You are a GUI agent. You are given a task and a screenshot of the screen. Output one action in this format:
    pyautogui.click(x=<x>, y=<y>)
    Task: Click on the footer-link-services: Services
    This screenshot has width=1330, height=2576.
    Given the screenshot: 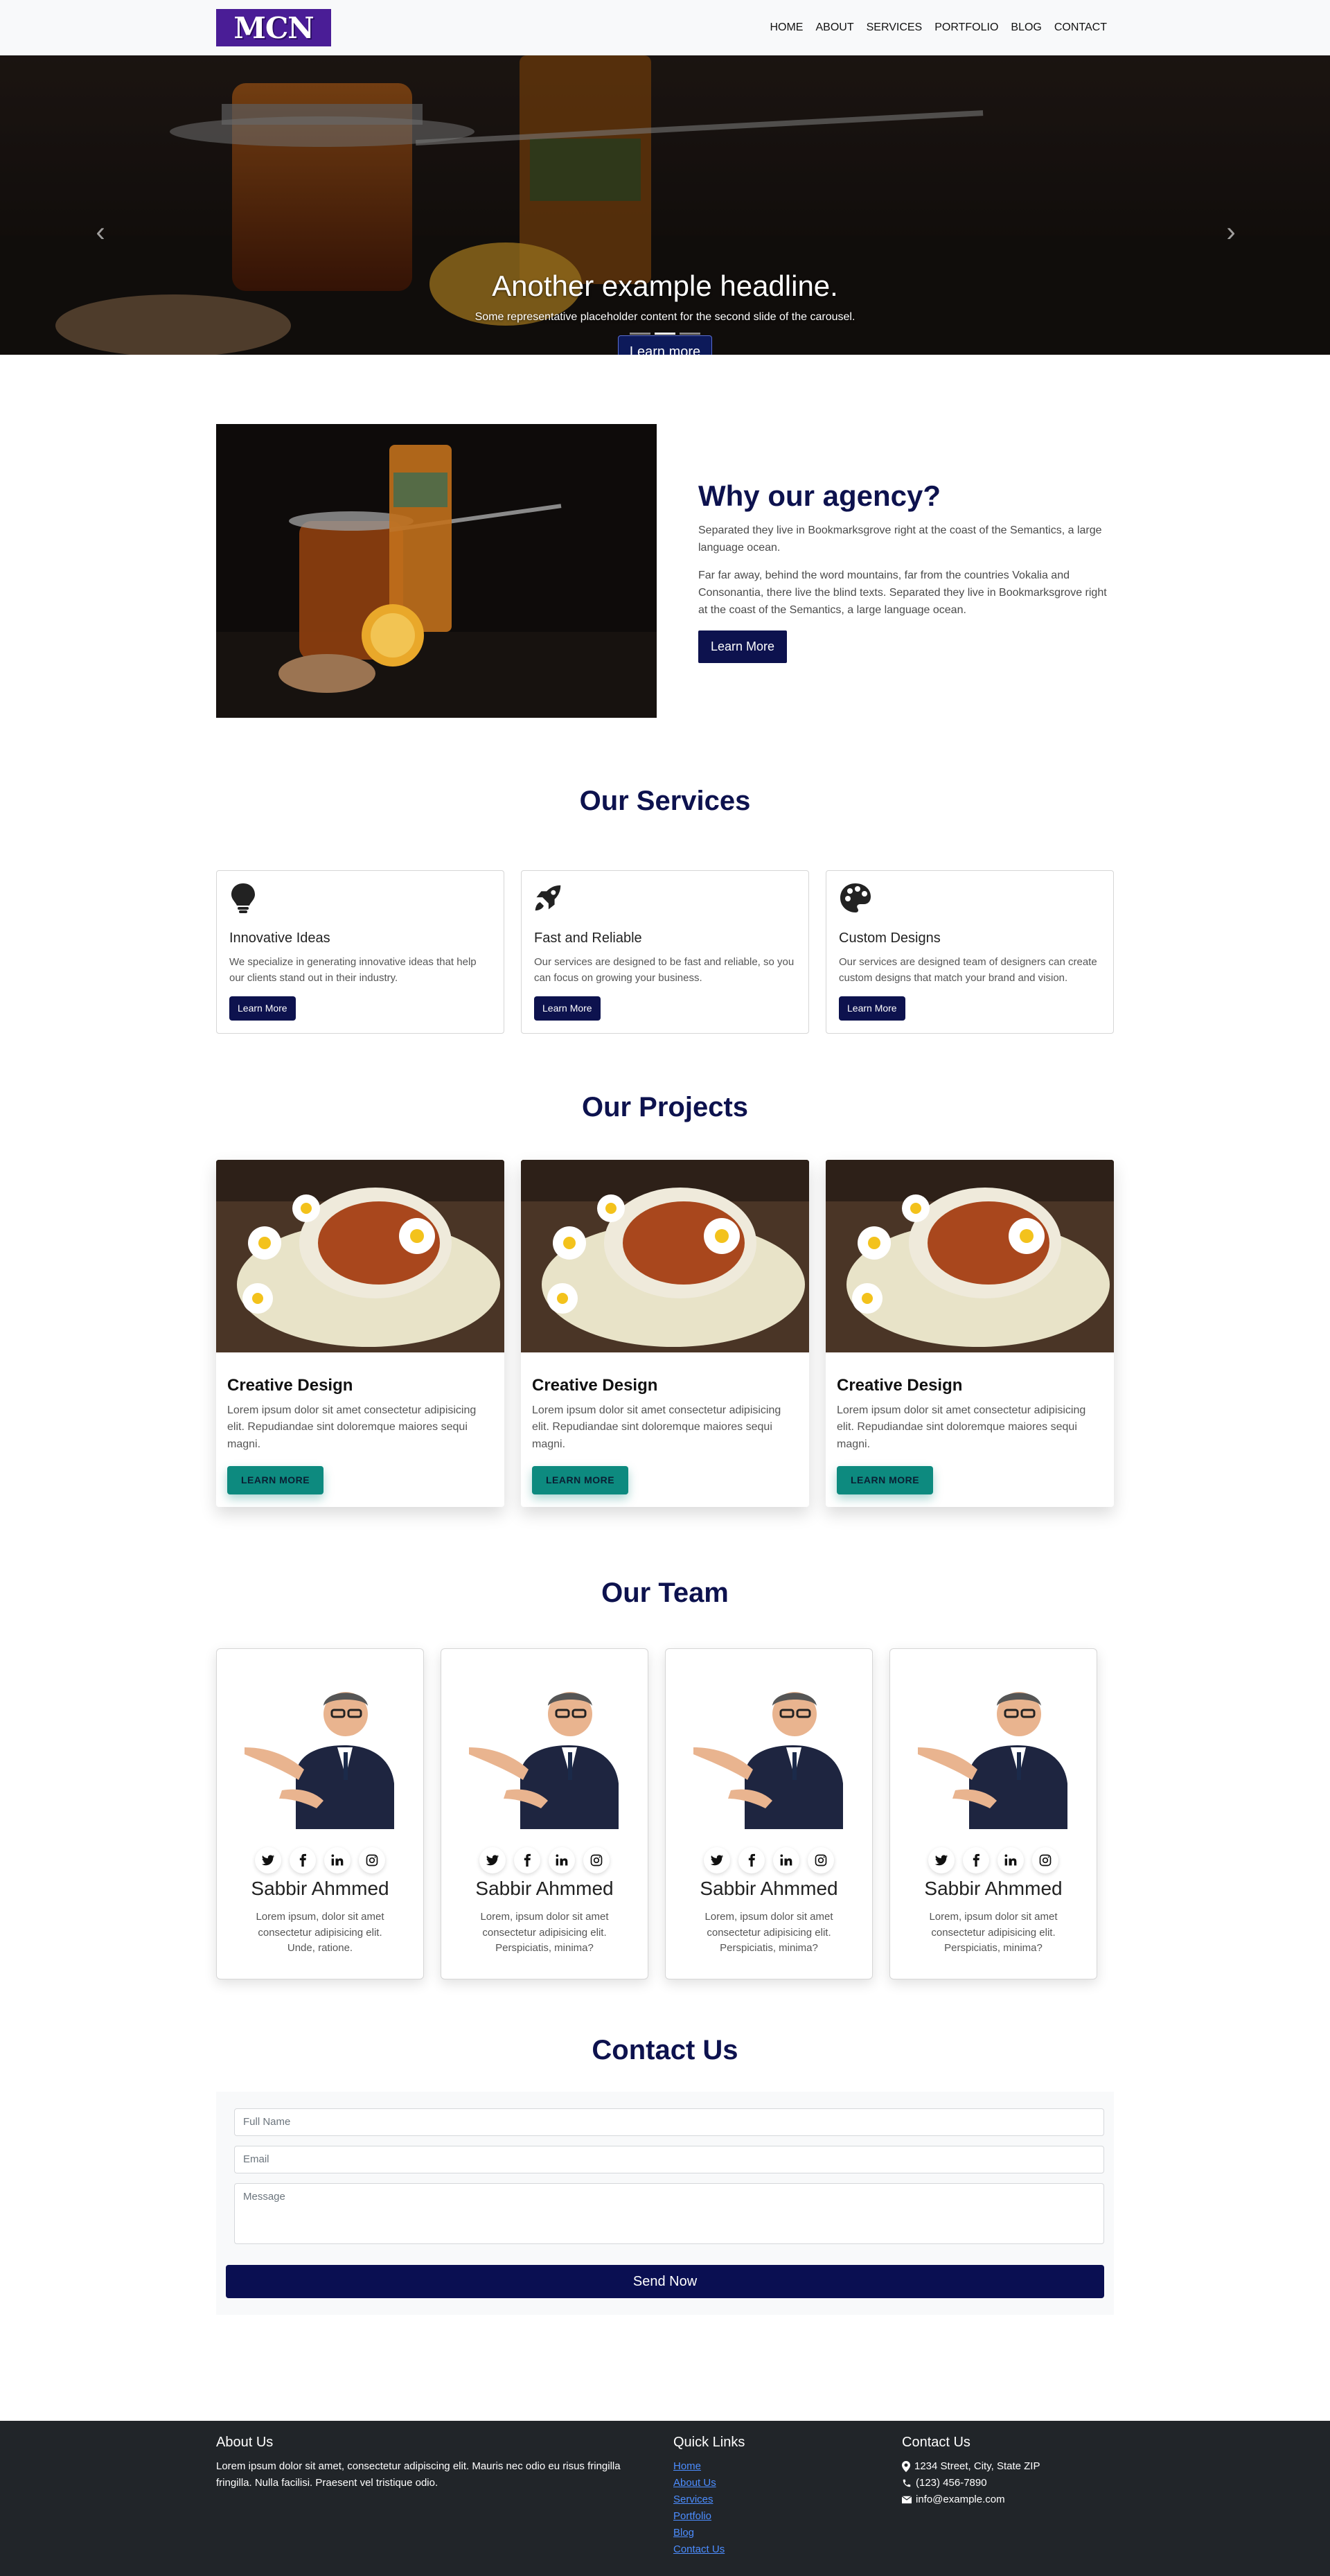 What is the action you would take?
    pyautogui.click(x=788, y=2499)
    